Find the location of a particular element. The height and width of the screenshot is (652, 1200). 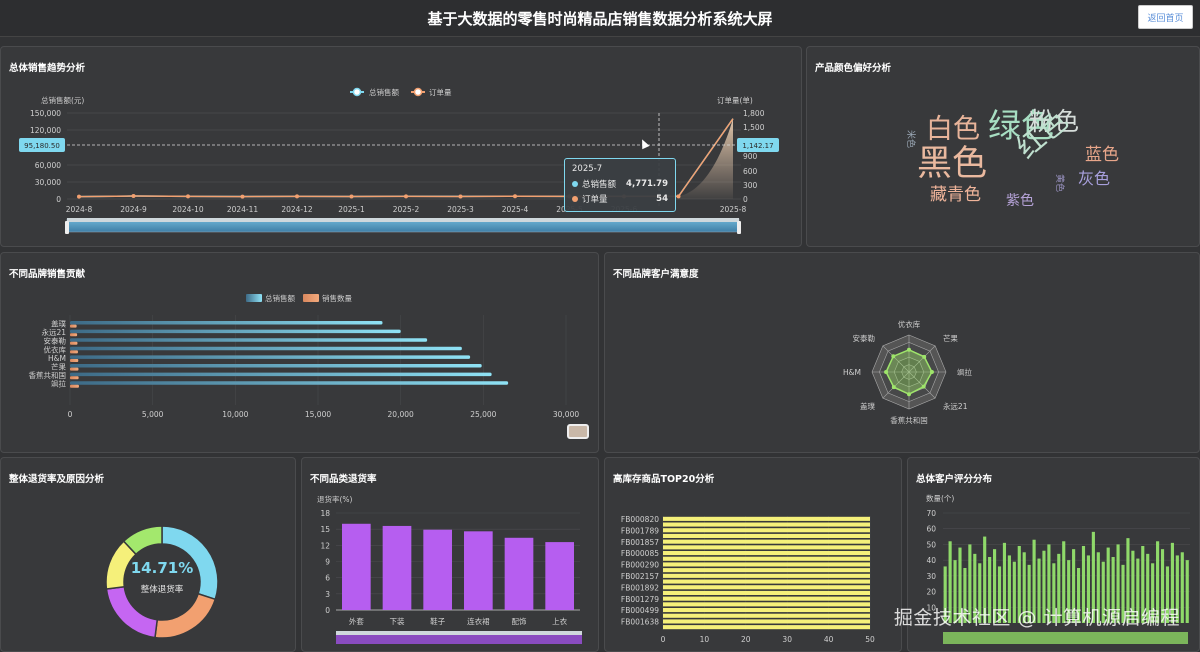

radar-label: 盖璞 is located at coordinates (868, 406).